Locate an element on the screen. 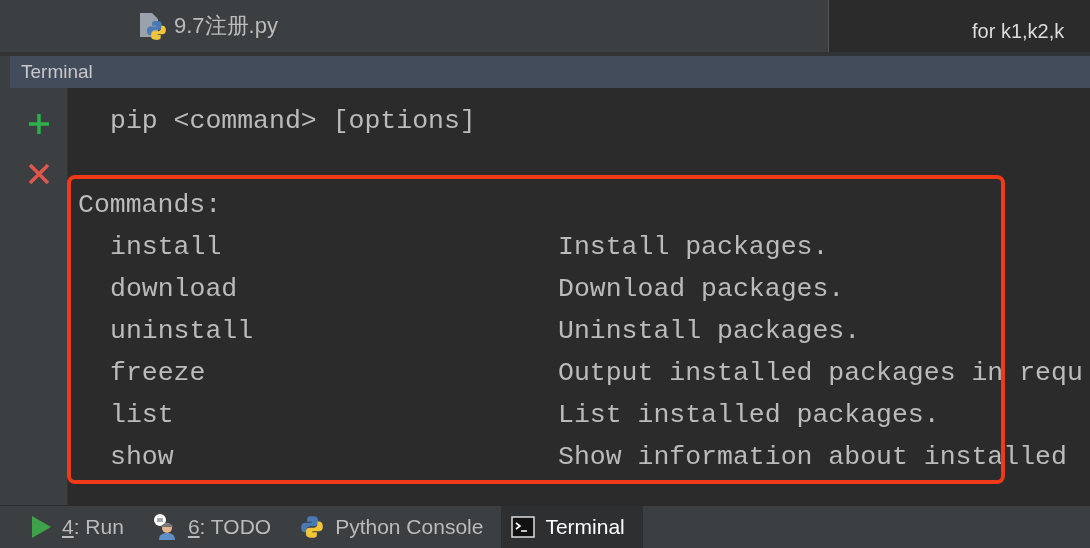 The image size is (1090, 548). command-name: list is located at coordinates (142, 415).